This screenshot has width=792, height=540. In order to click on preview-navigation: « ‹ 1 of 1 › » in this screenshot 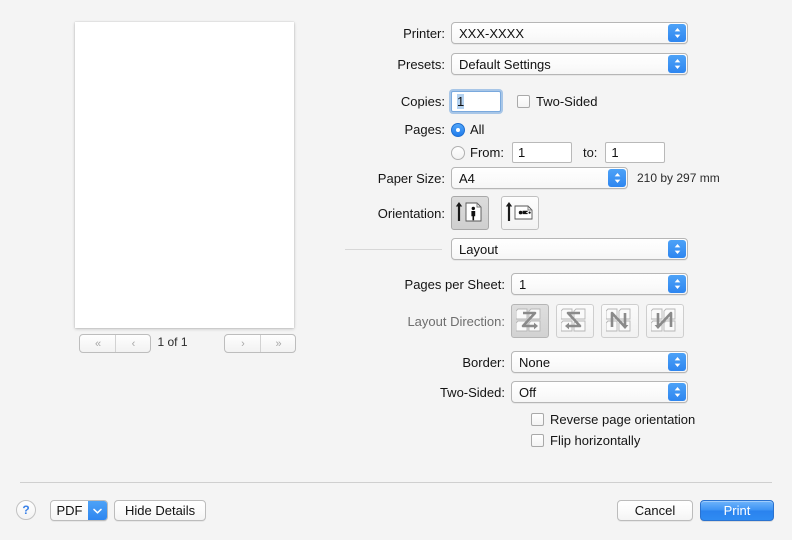, I will do `click(172, 346)`.